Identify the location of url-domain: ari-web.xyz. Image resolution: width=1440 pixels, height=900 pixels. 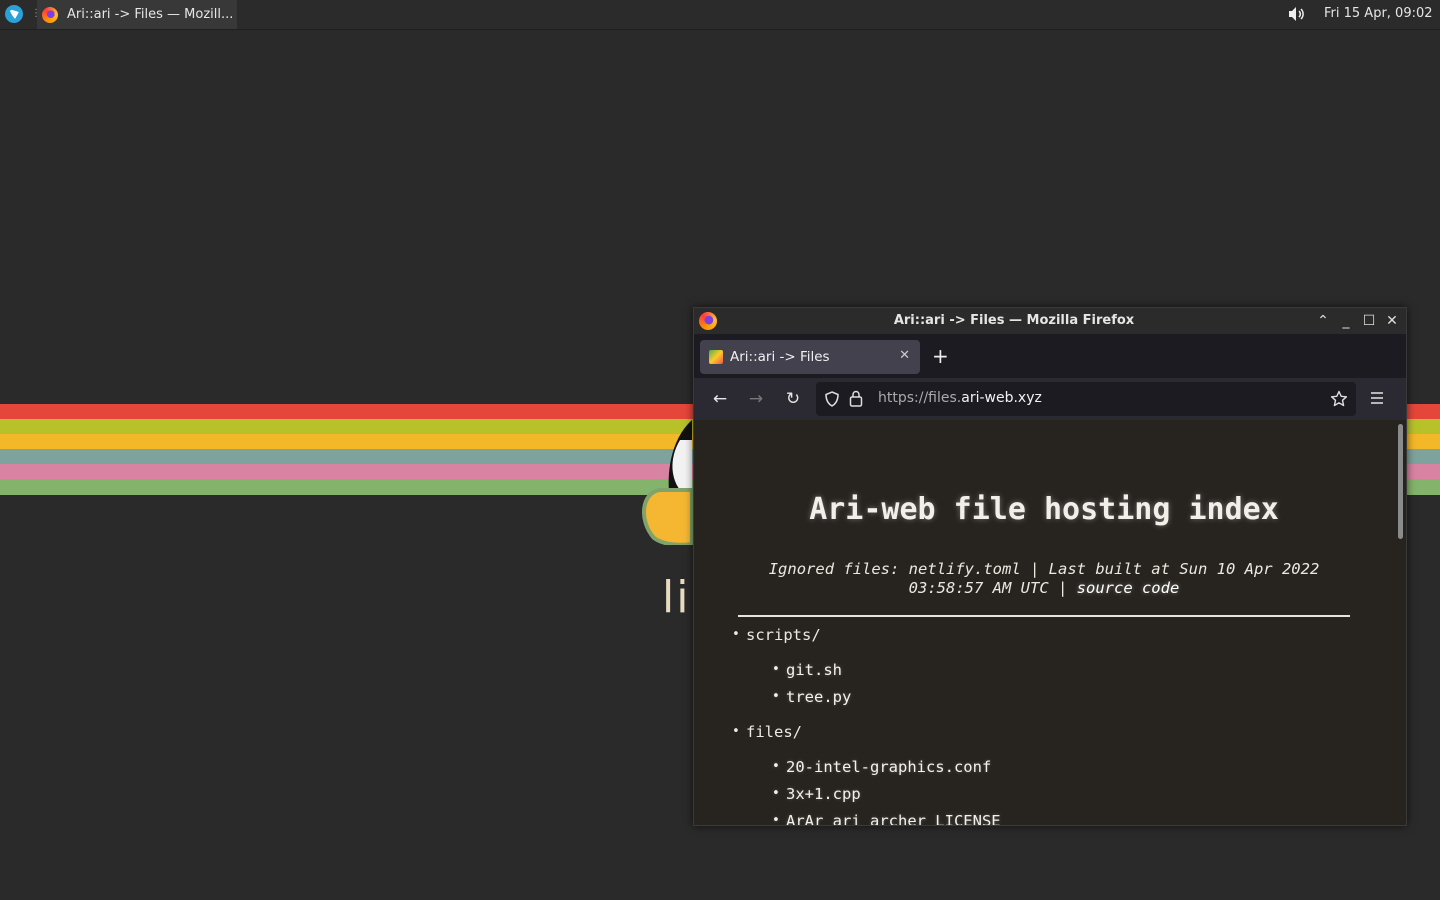
(1001, 398).